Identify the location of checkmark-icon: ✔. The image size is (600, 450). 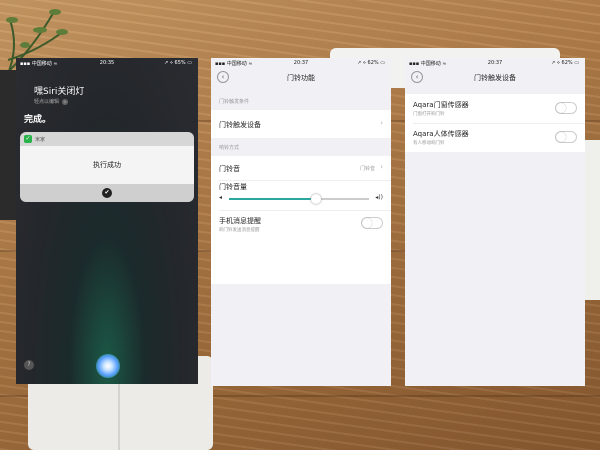
(107, 193).